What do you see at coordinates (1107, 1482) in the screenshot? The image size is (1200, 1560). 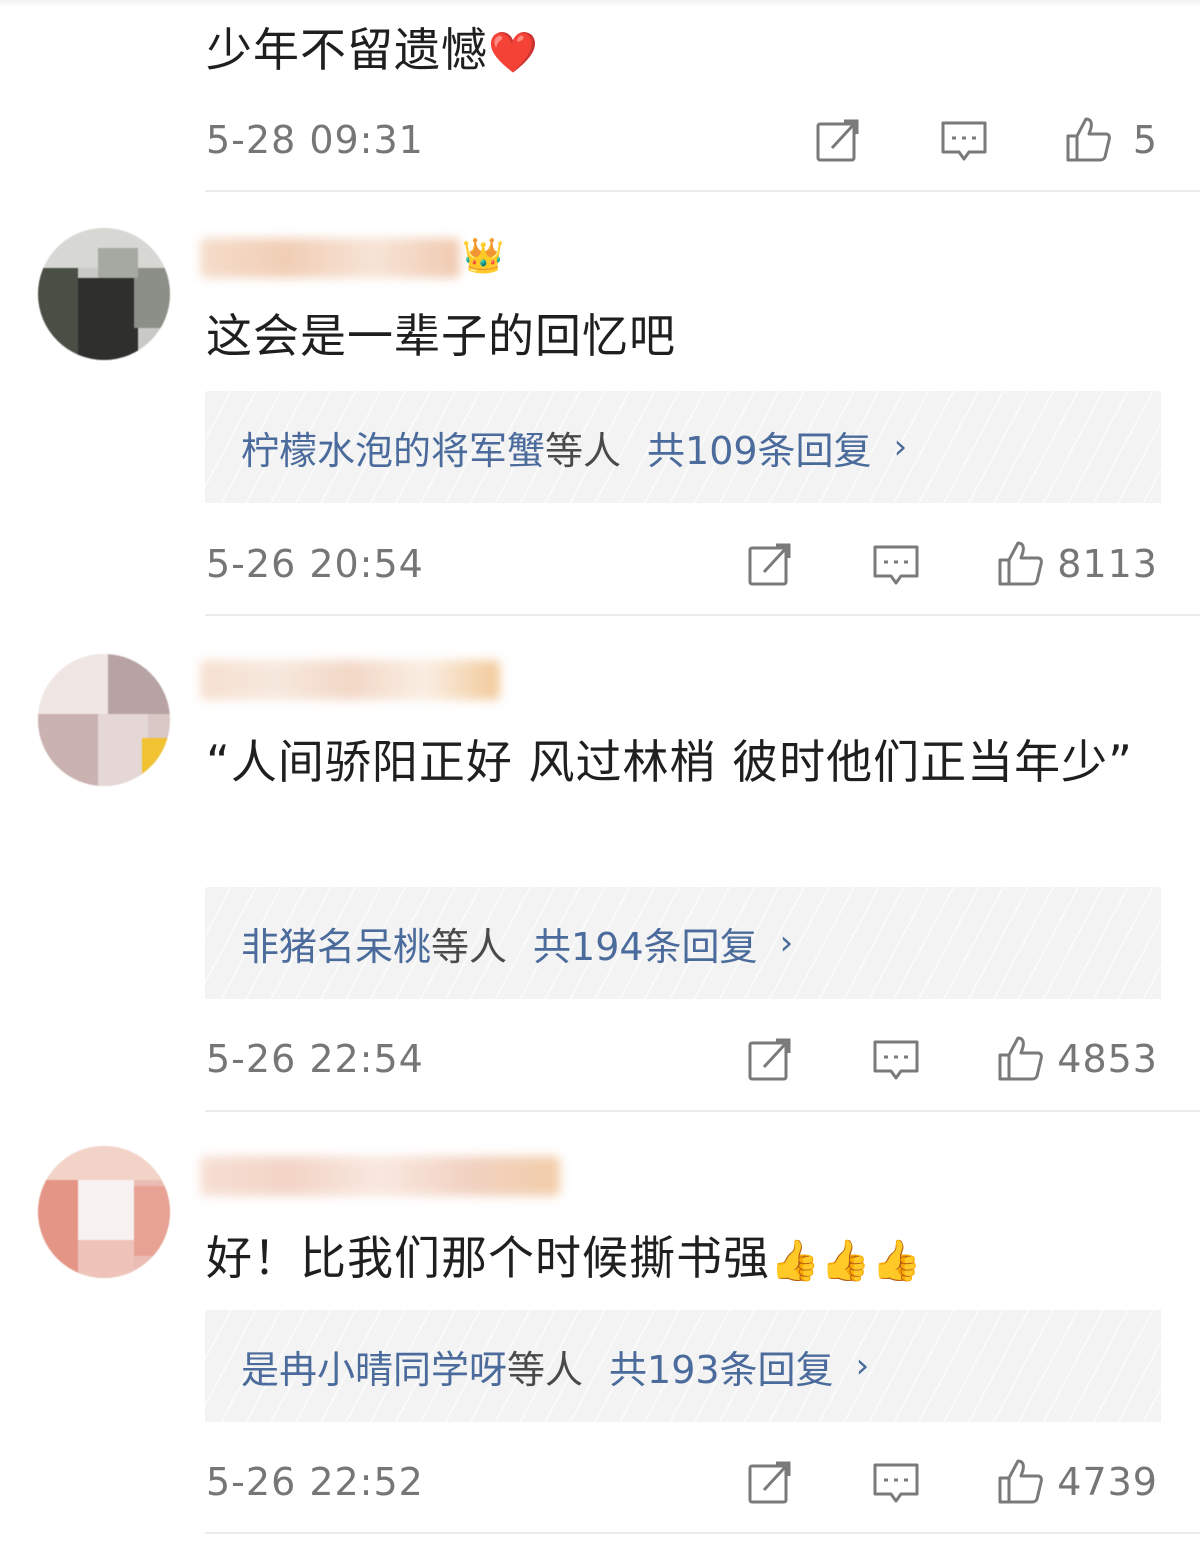 I see `like-count: 4739` at bounding box center [1107, 1482].